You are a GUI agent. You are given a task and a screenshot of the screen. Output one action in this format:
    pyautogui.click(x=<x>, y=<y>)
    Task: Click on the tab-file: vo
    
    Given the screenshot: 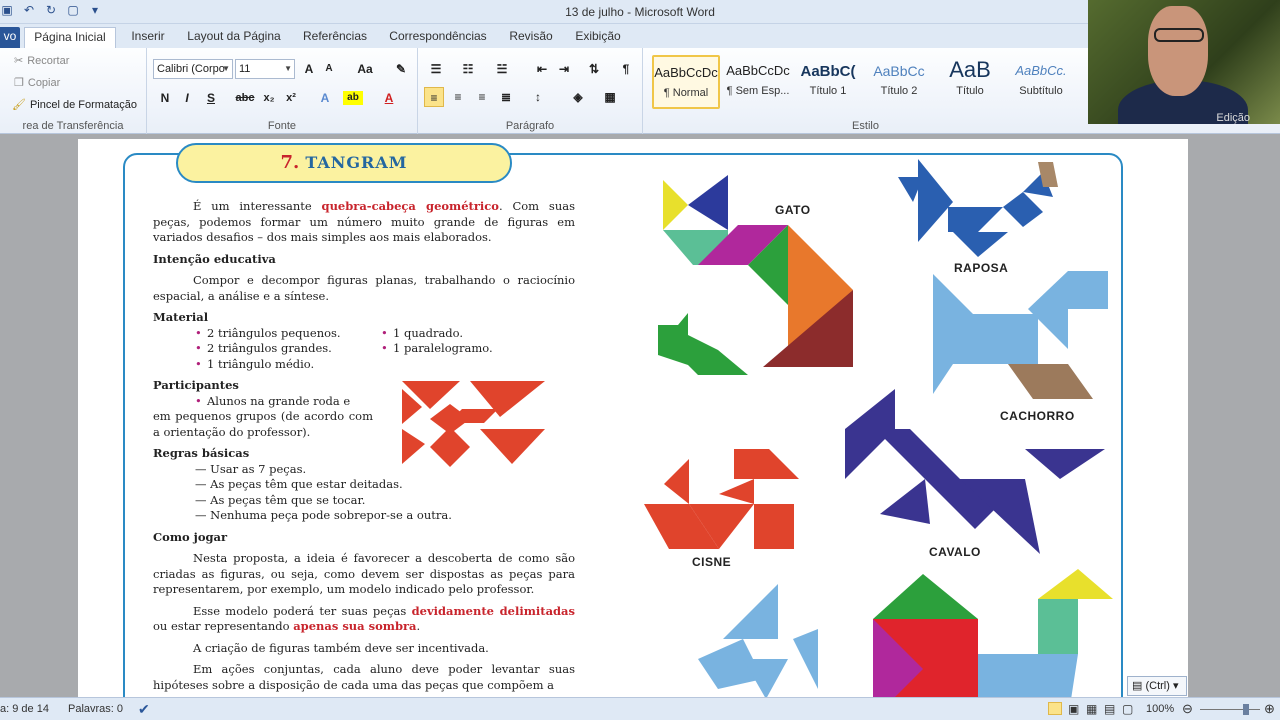 What is the action you would take?
    pyautogui.click(x=10, y=37)
    